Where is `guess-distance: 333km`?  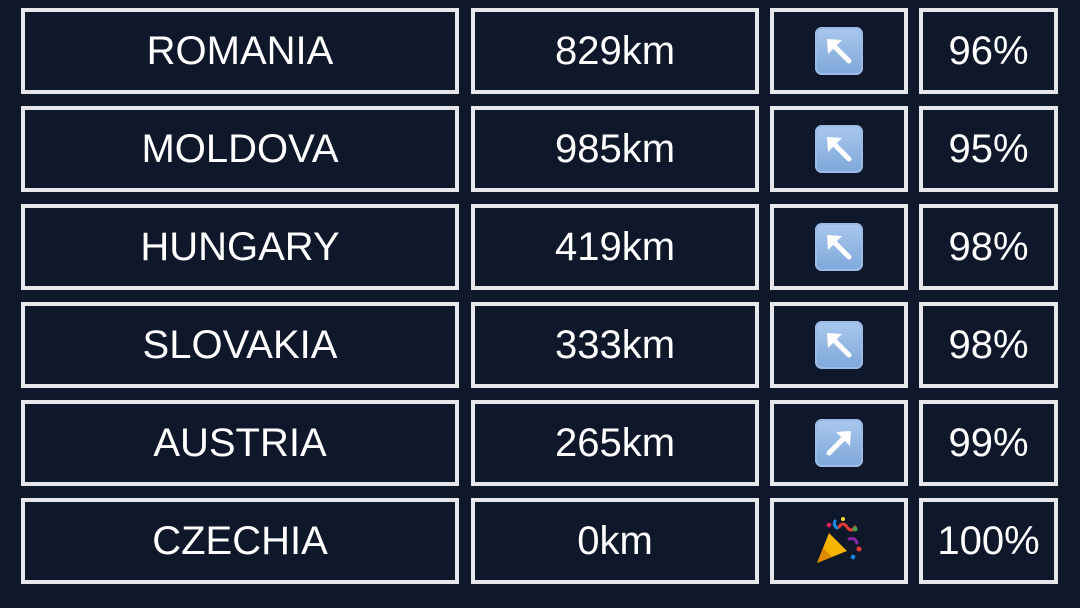 guess-distance: 333km is located at coordinates (615, 345).